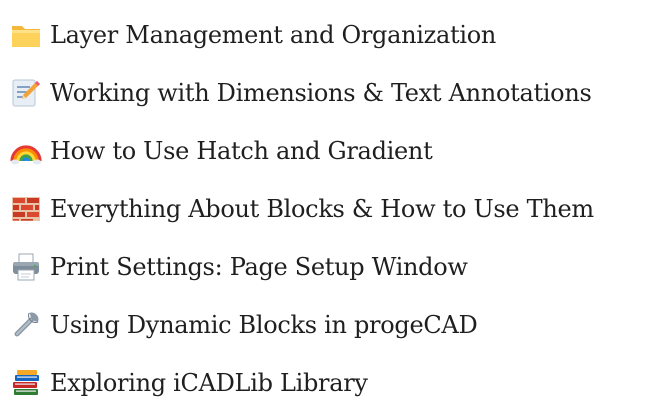 This screenshot has width=656, height=412. I want to click on list-item: Layer Management and Organization, so click(330, 35).